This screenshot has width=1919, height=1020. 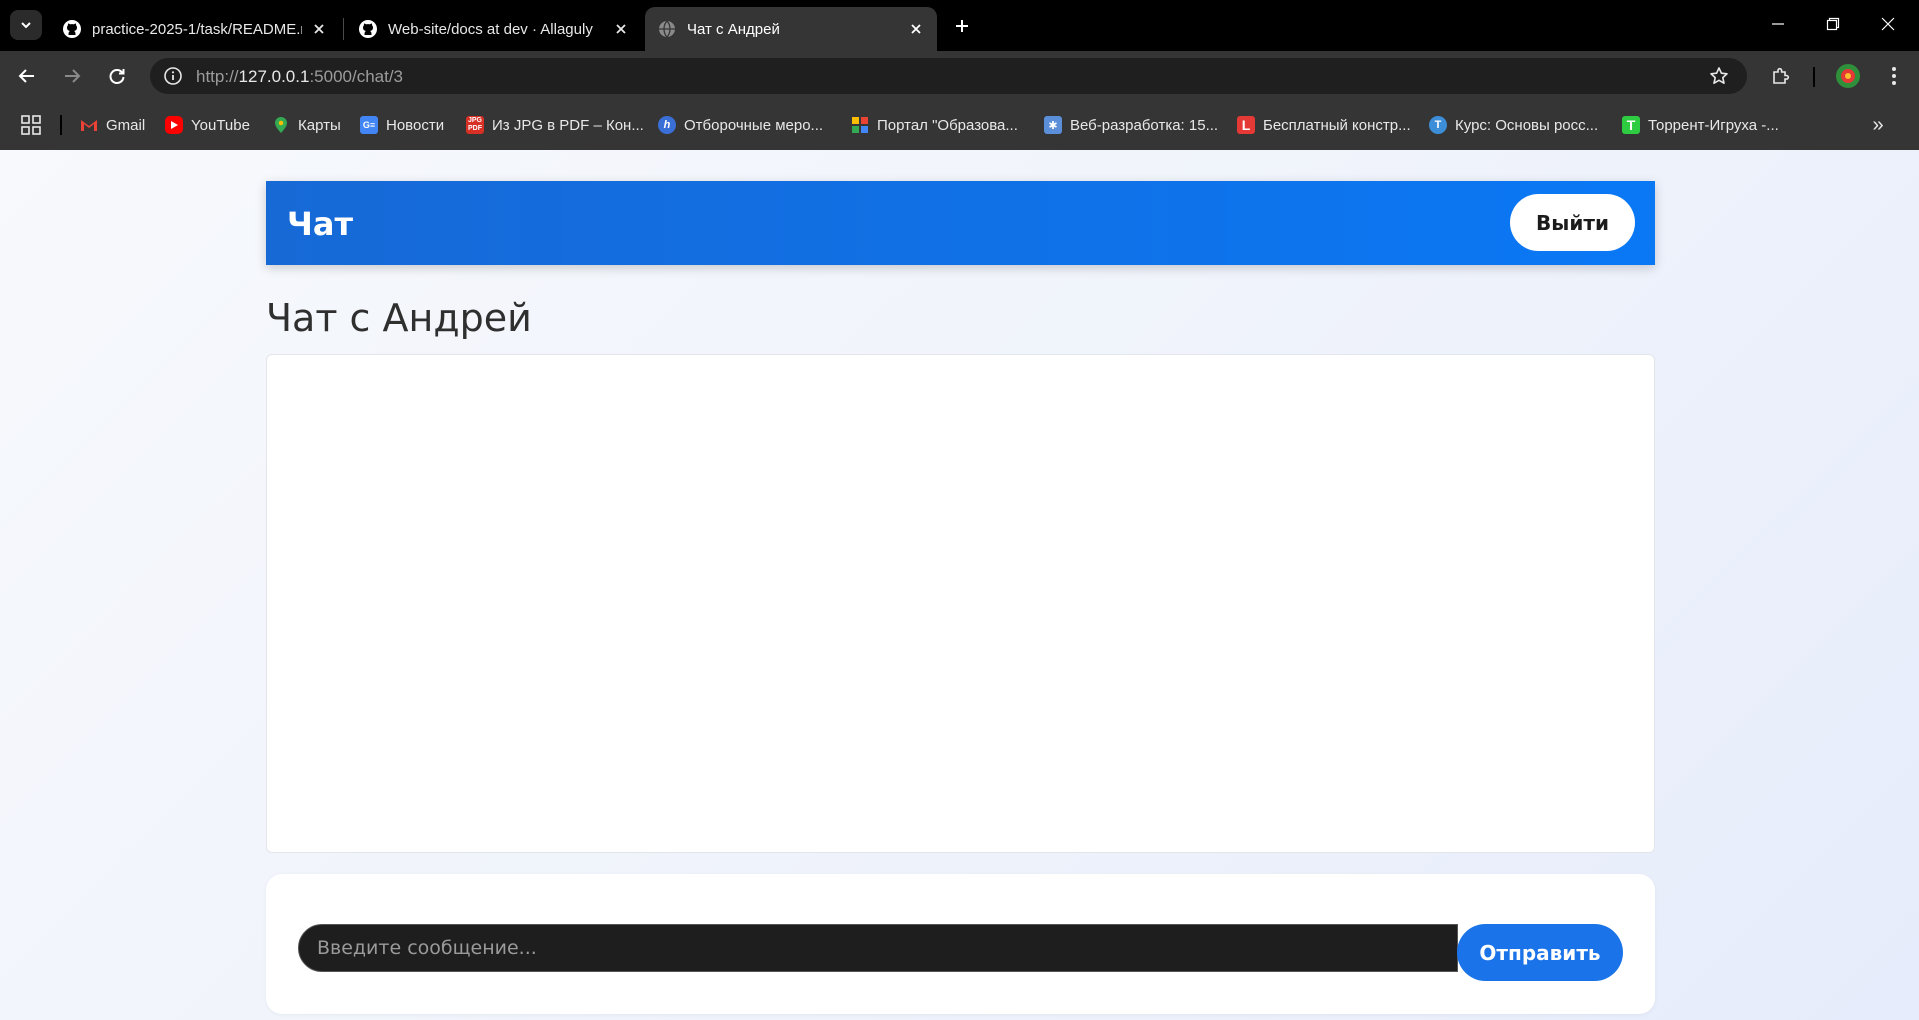 I want to click on new-tab-button, so click(x=962, y=26).